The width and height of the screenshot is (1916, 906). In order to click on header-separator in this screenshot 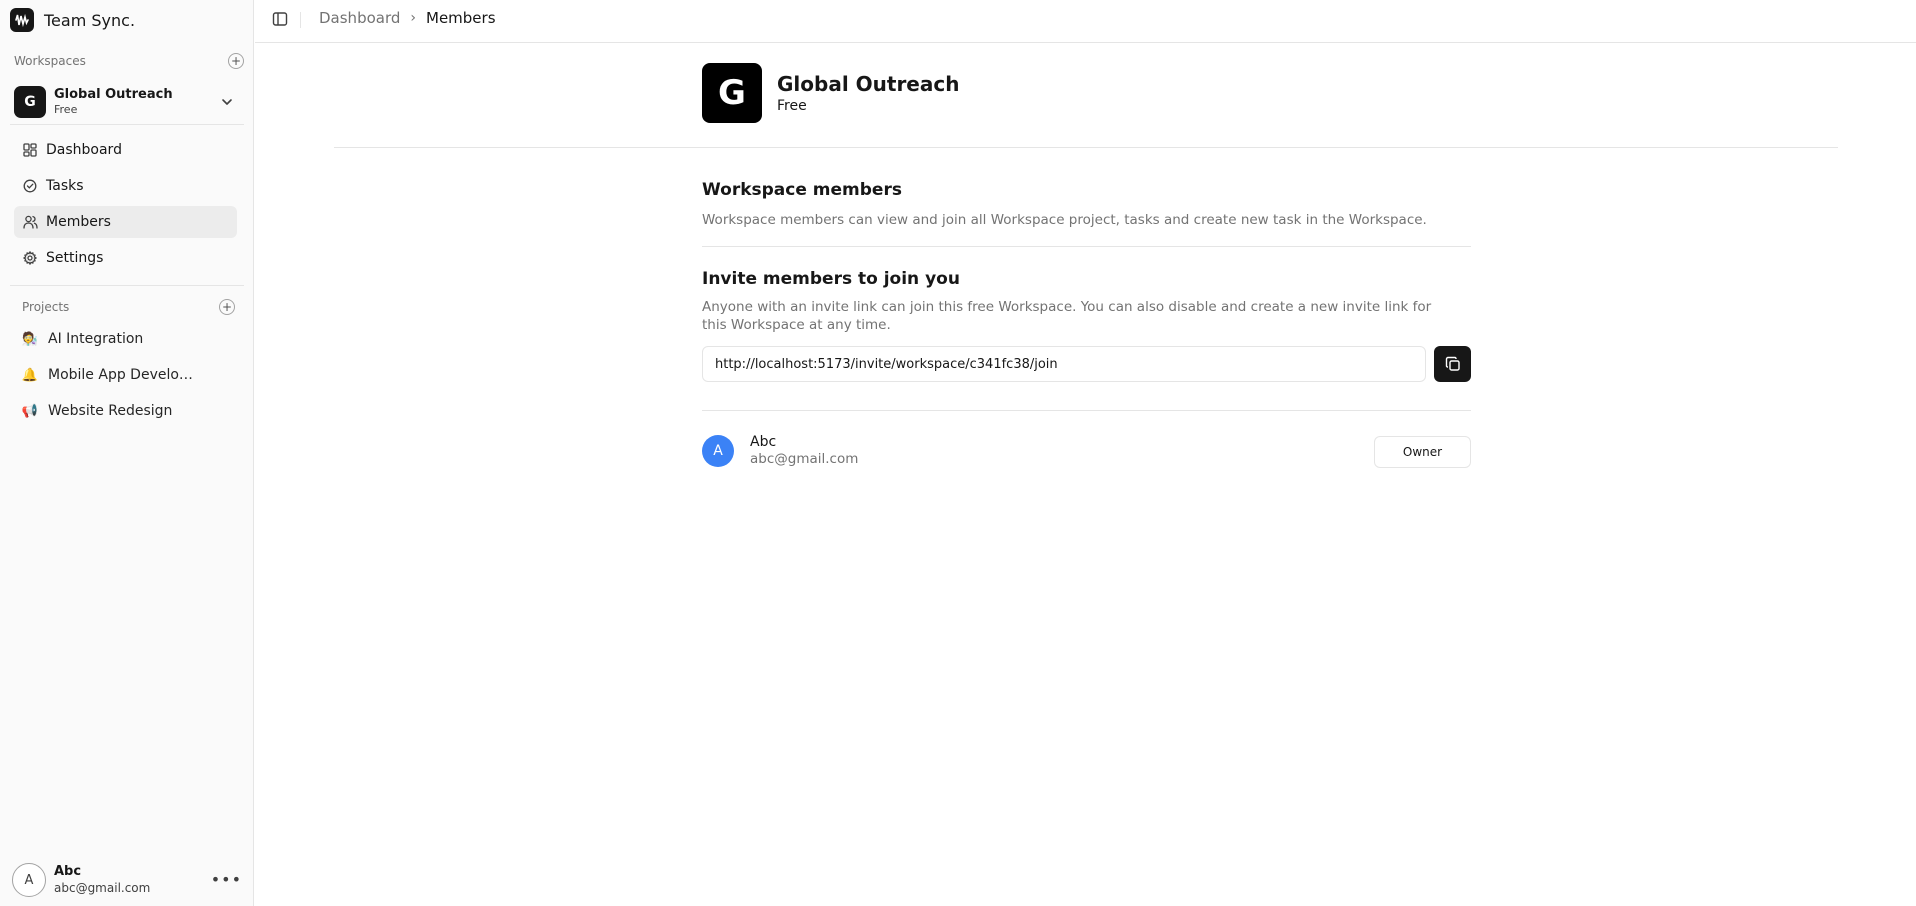, I will do `click(1086, 147)`.